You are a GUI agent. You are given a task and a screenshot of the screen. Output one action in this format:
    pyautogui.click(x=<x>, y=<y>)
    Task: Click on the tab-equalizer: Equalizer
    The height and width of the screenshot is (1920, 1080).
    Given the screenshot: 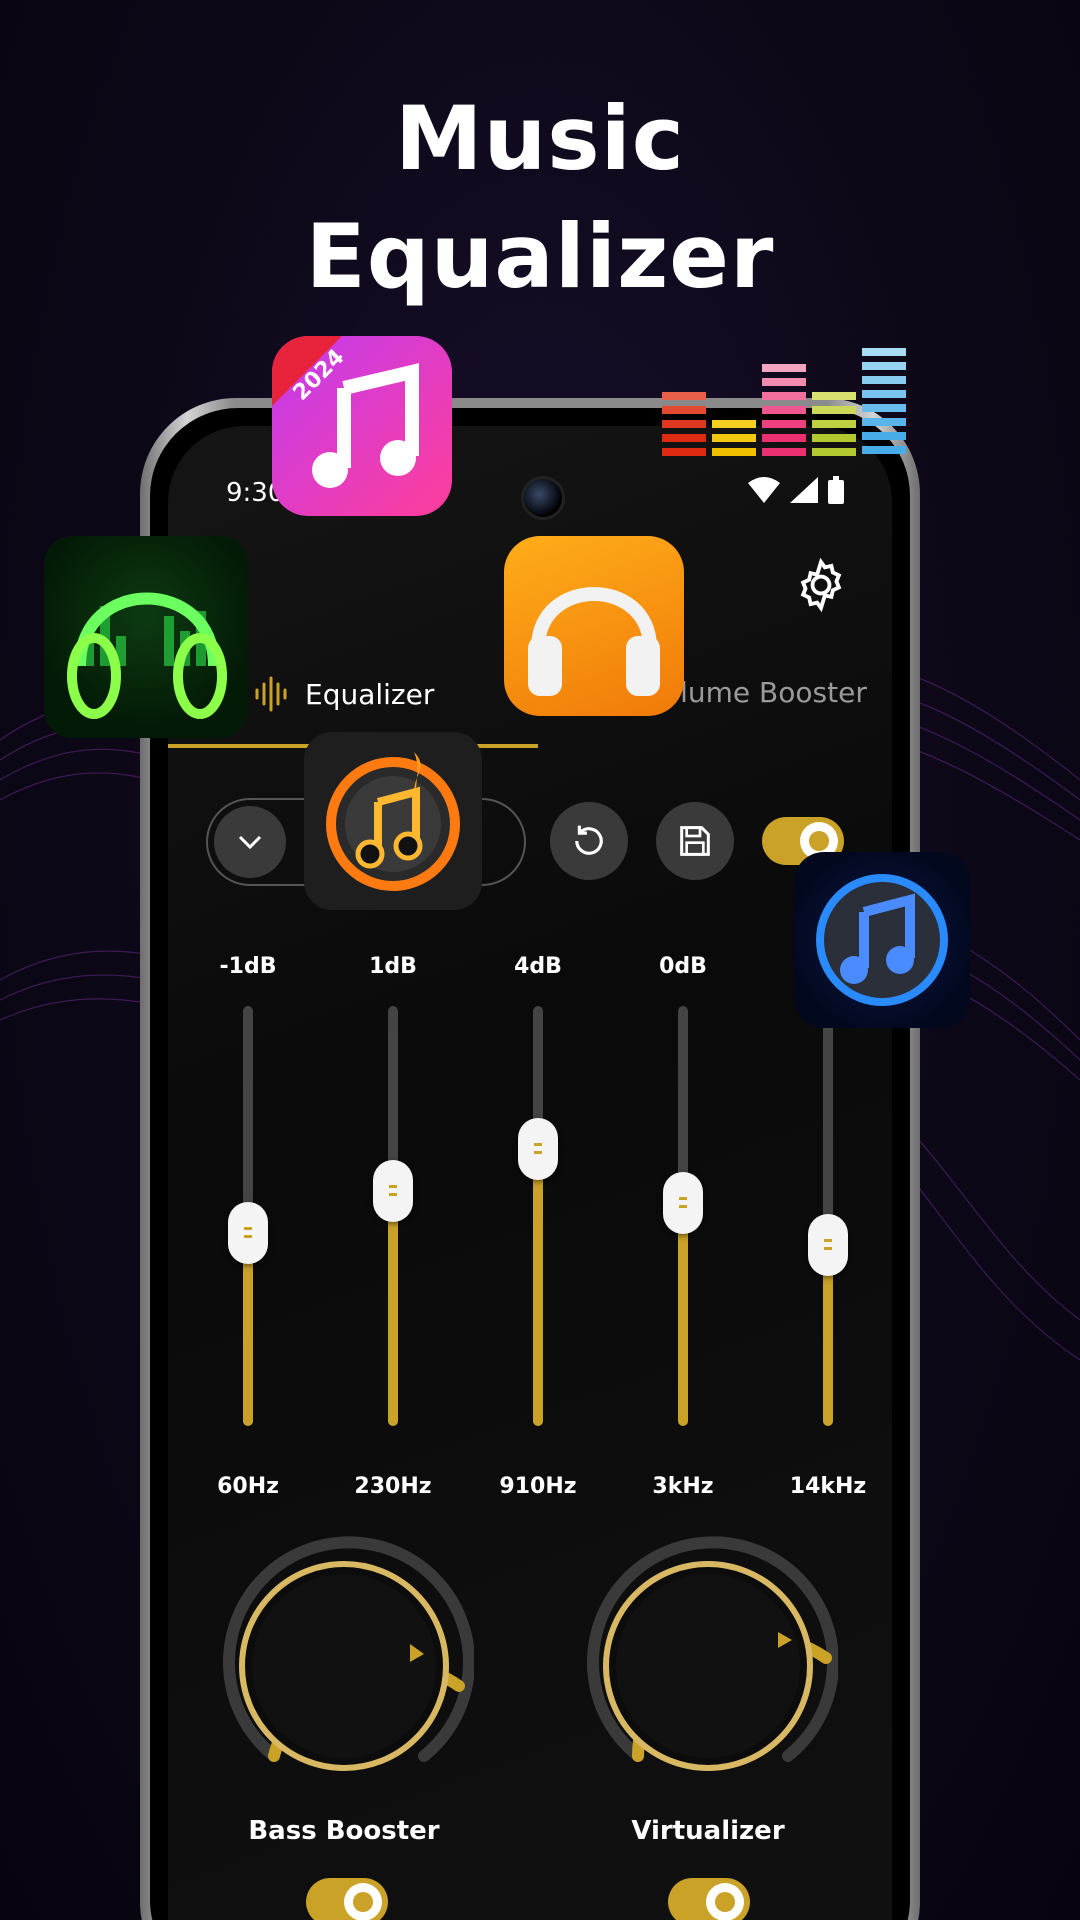 What is the action you would take?
    pyautogui.click(x=343, y=694)
    